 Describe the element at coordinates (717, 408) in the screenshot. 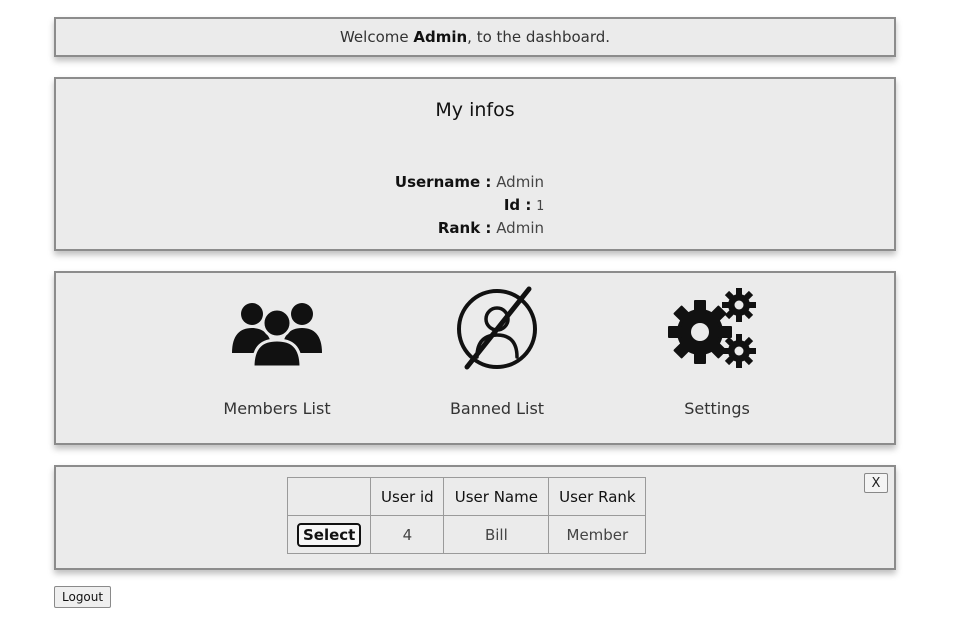

I see `settings-label: Settings` at that location.